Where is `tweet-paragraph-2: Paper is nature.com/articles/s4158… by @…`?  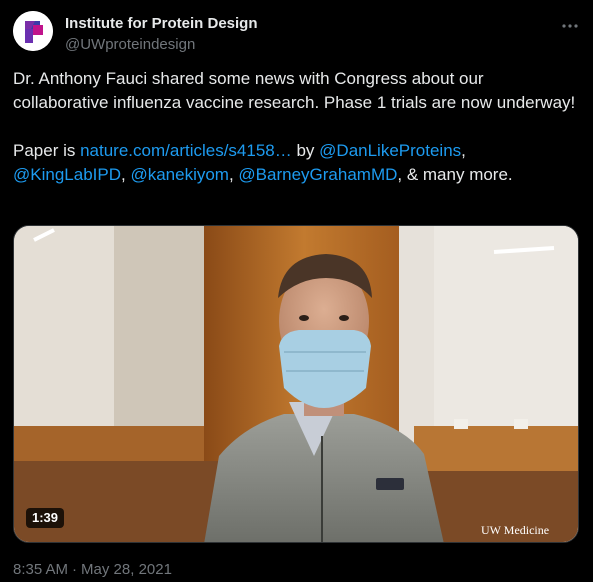 tweet-paragraph-2: Paper is nature.com/articles/s4158… by @… is located at coordinates (298, 163).